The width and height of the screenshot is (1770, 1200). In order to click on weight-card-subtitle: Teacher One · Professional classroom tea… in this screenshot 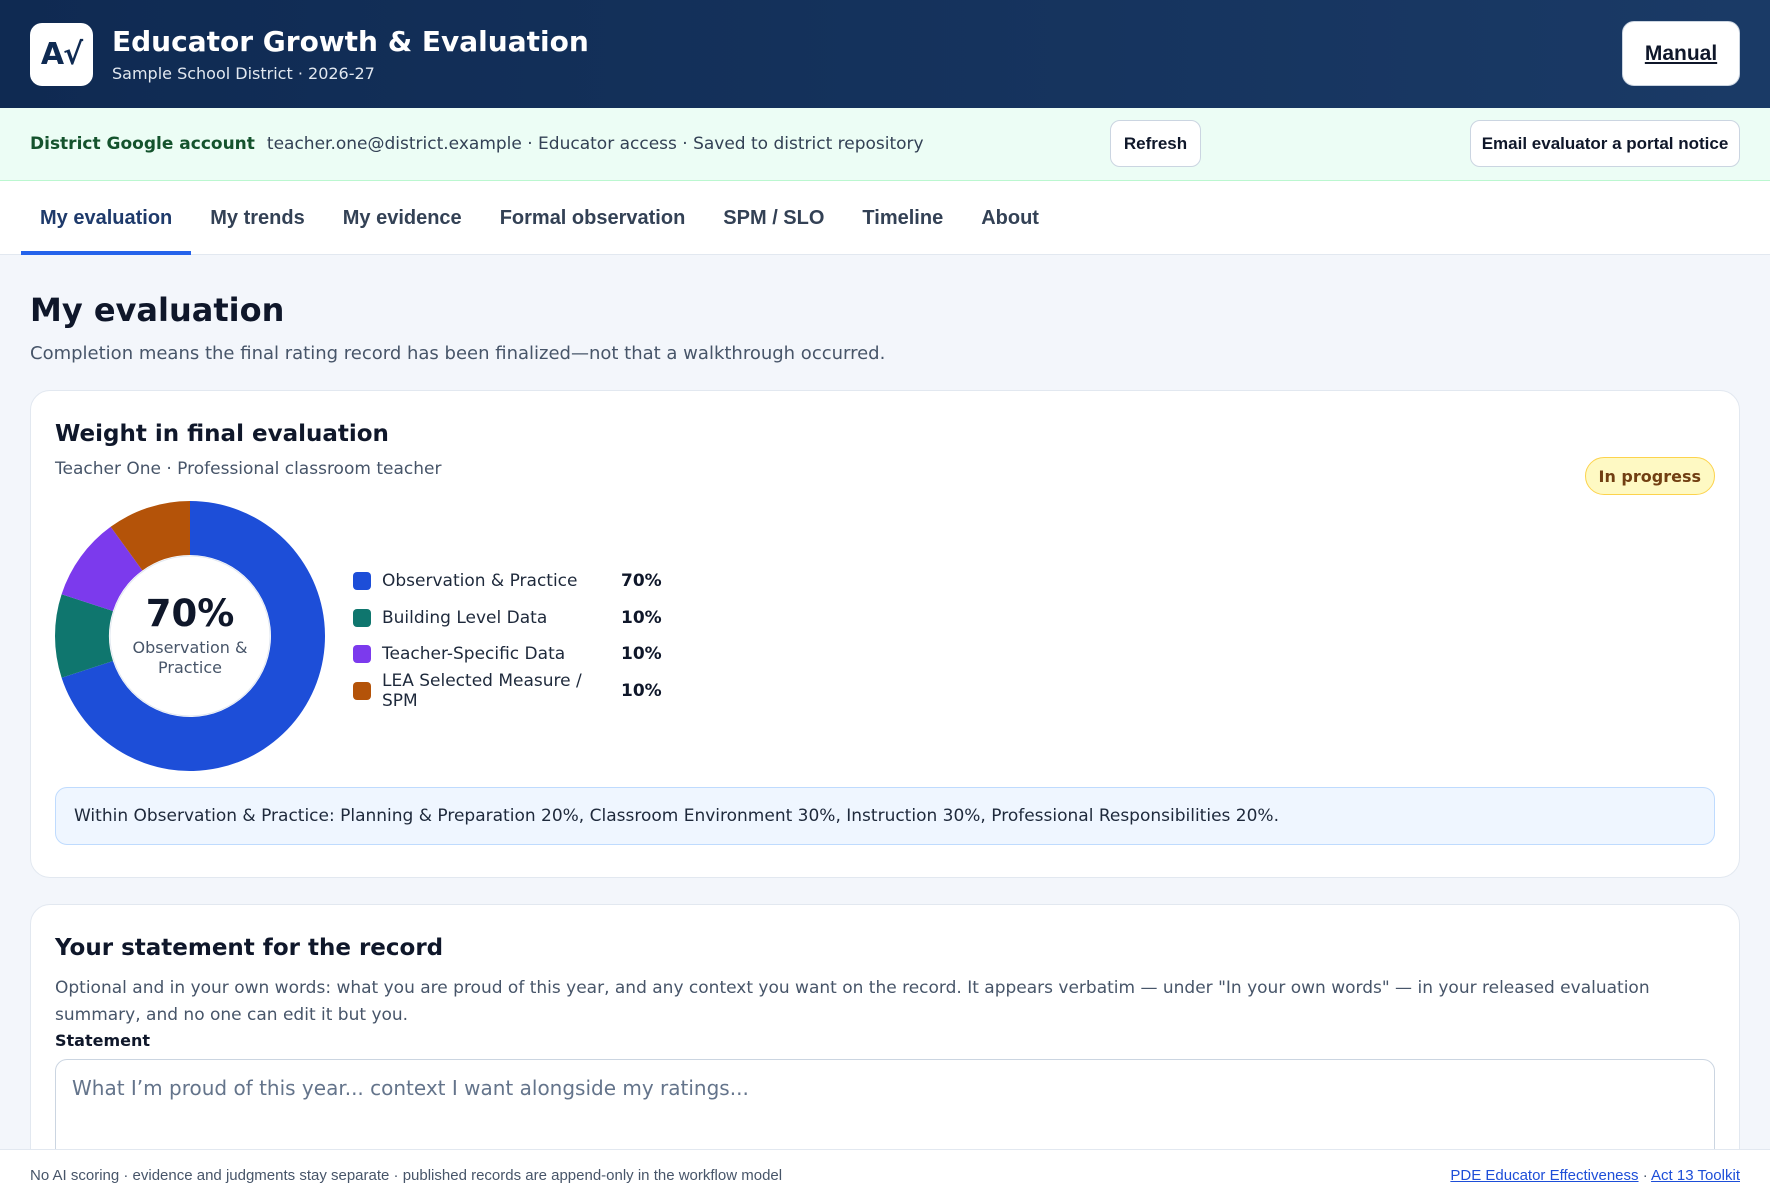, I will do `click(248, 469)`.